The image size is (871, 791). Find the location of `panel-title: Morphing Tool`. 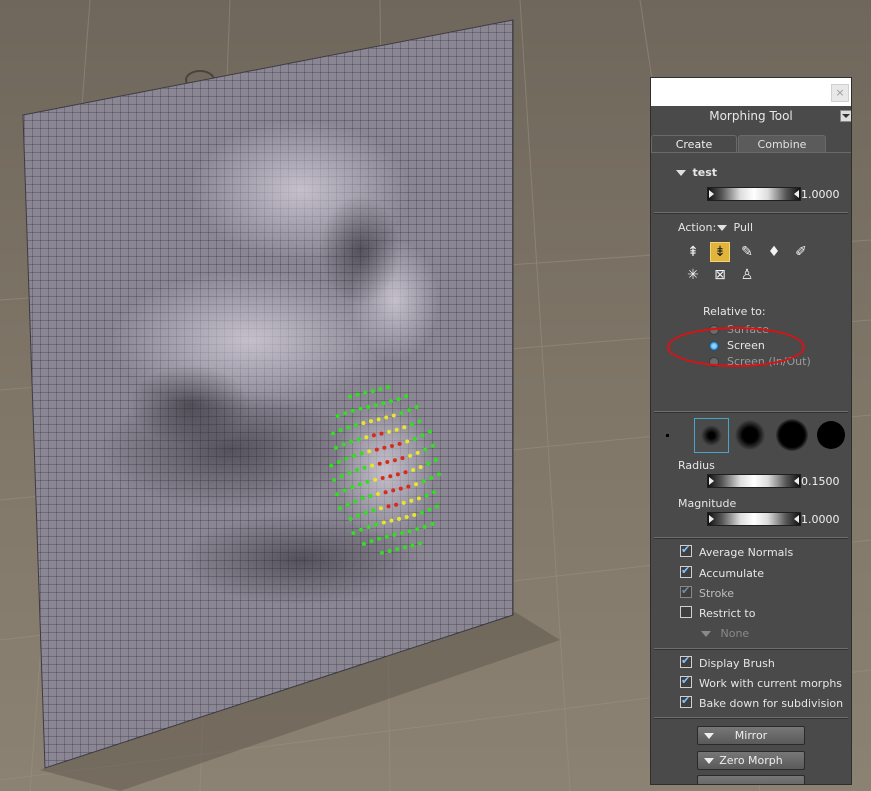

panel-title: Morphing Tool is located at coordinates (751, 116).